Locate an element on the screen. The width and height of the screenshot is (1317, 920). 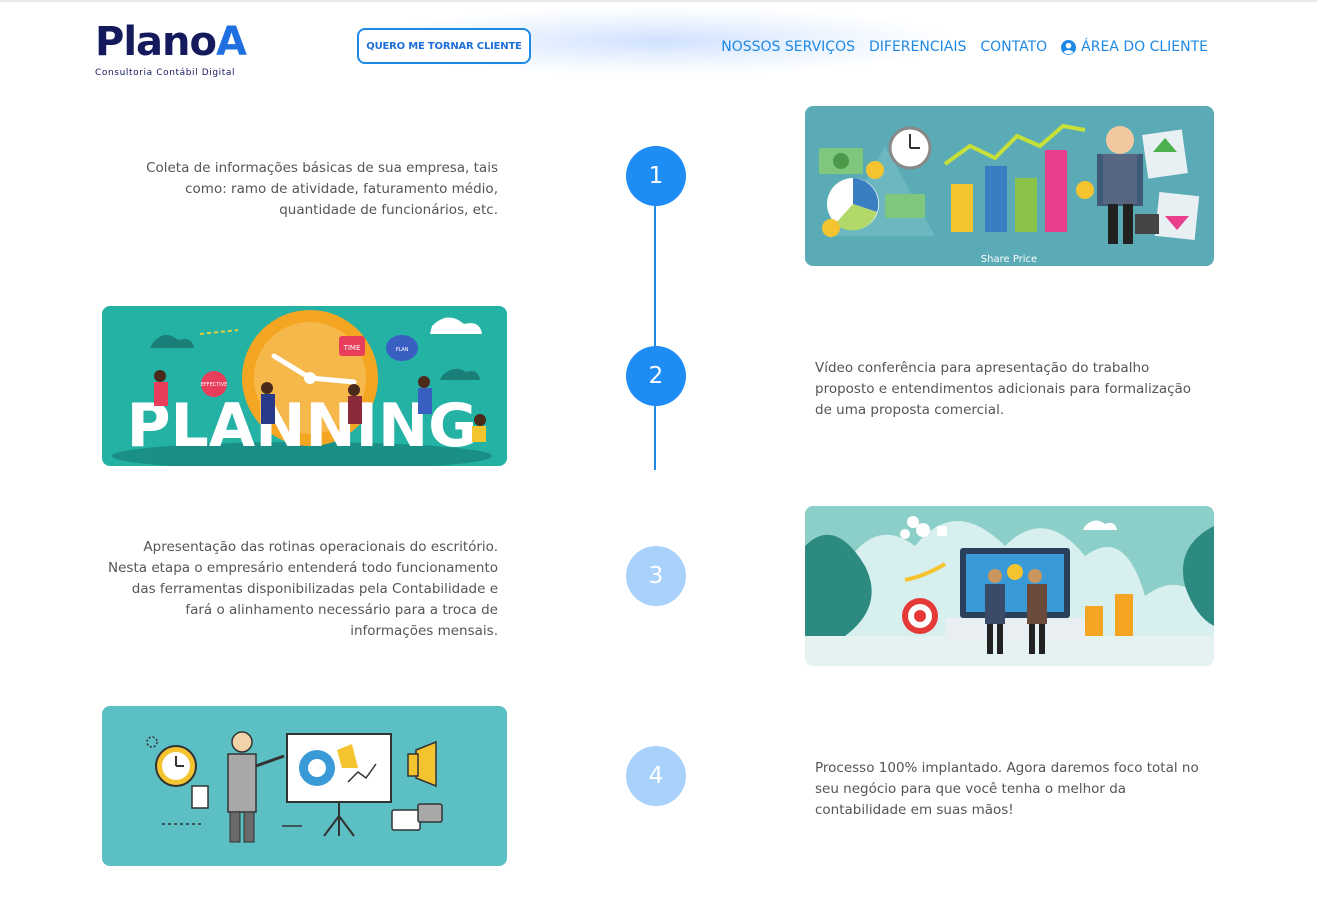
tag-plan: PLAN is located at coordinates (401, 350).